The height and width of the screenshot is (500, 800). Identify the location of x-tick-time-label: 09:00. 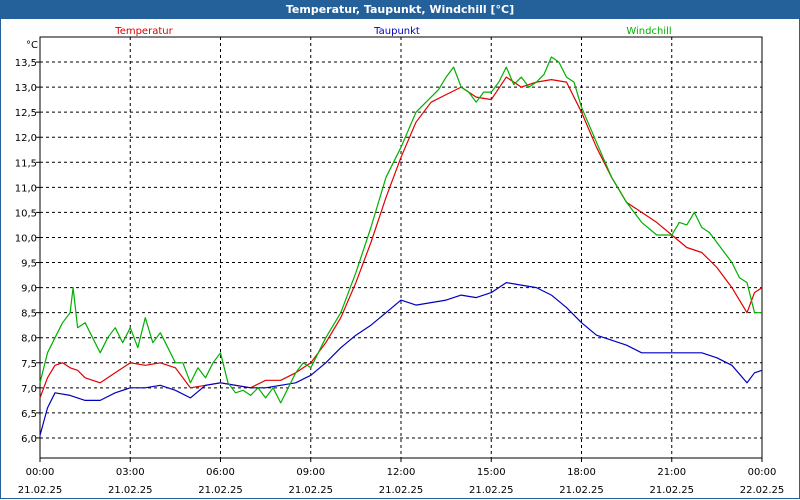
(310, 472).